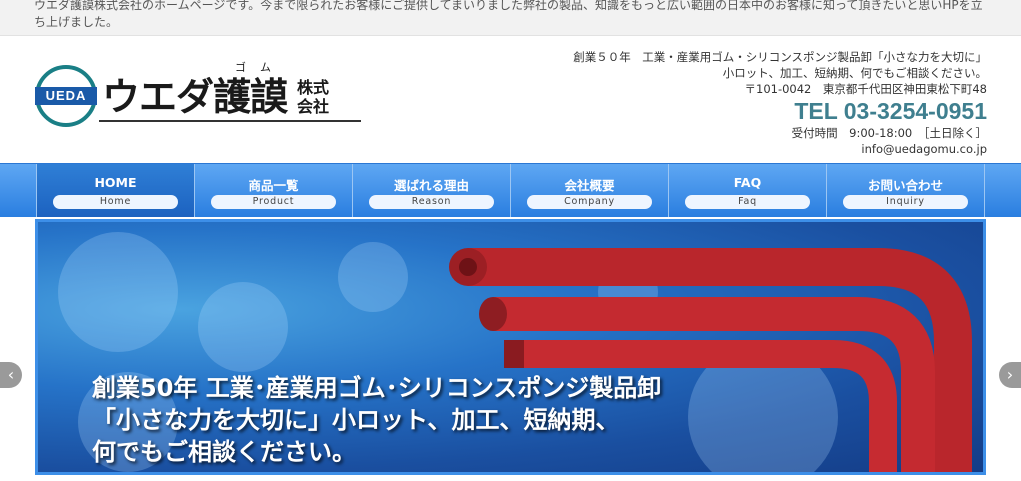  I want to click on slider-prev-button: ‹, so click(11, 375).